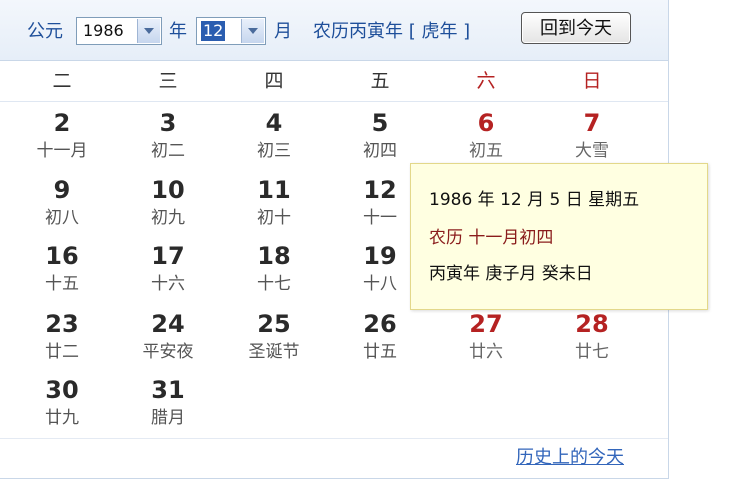 The height and width of the screenshot is (500, 750). I want to click on lunar-date: 大雪, so click(592, 151).